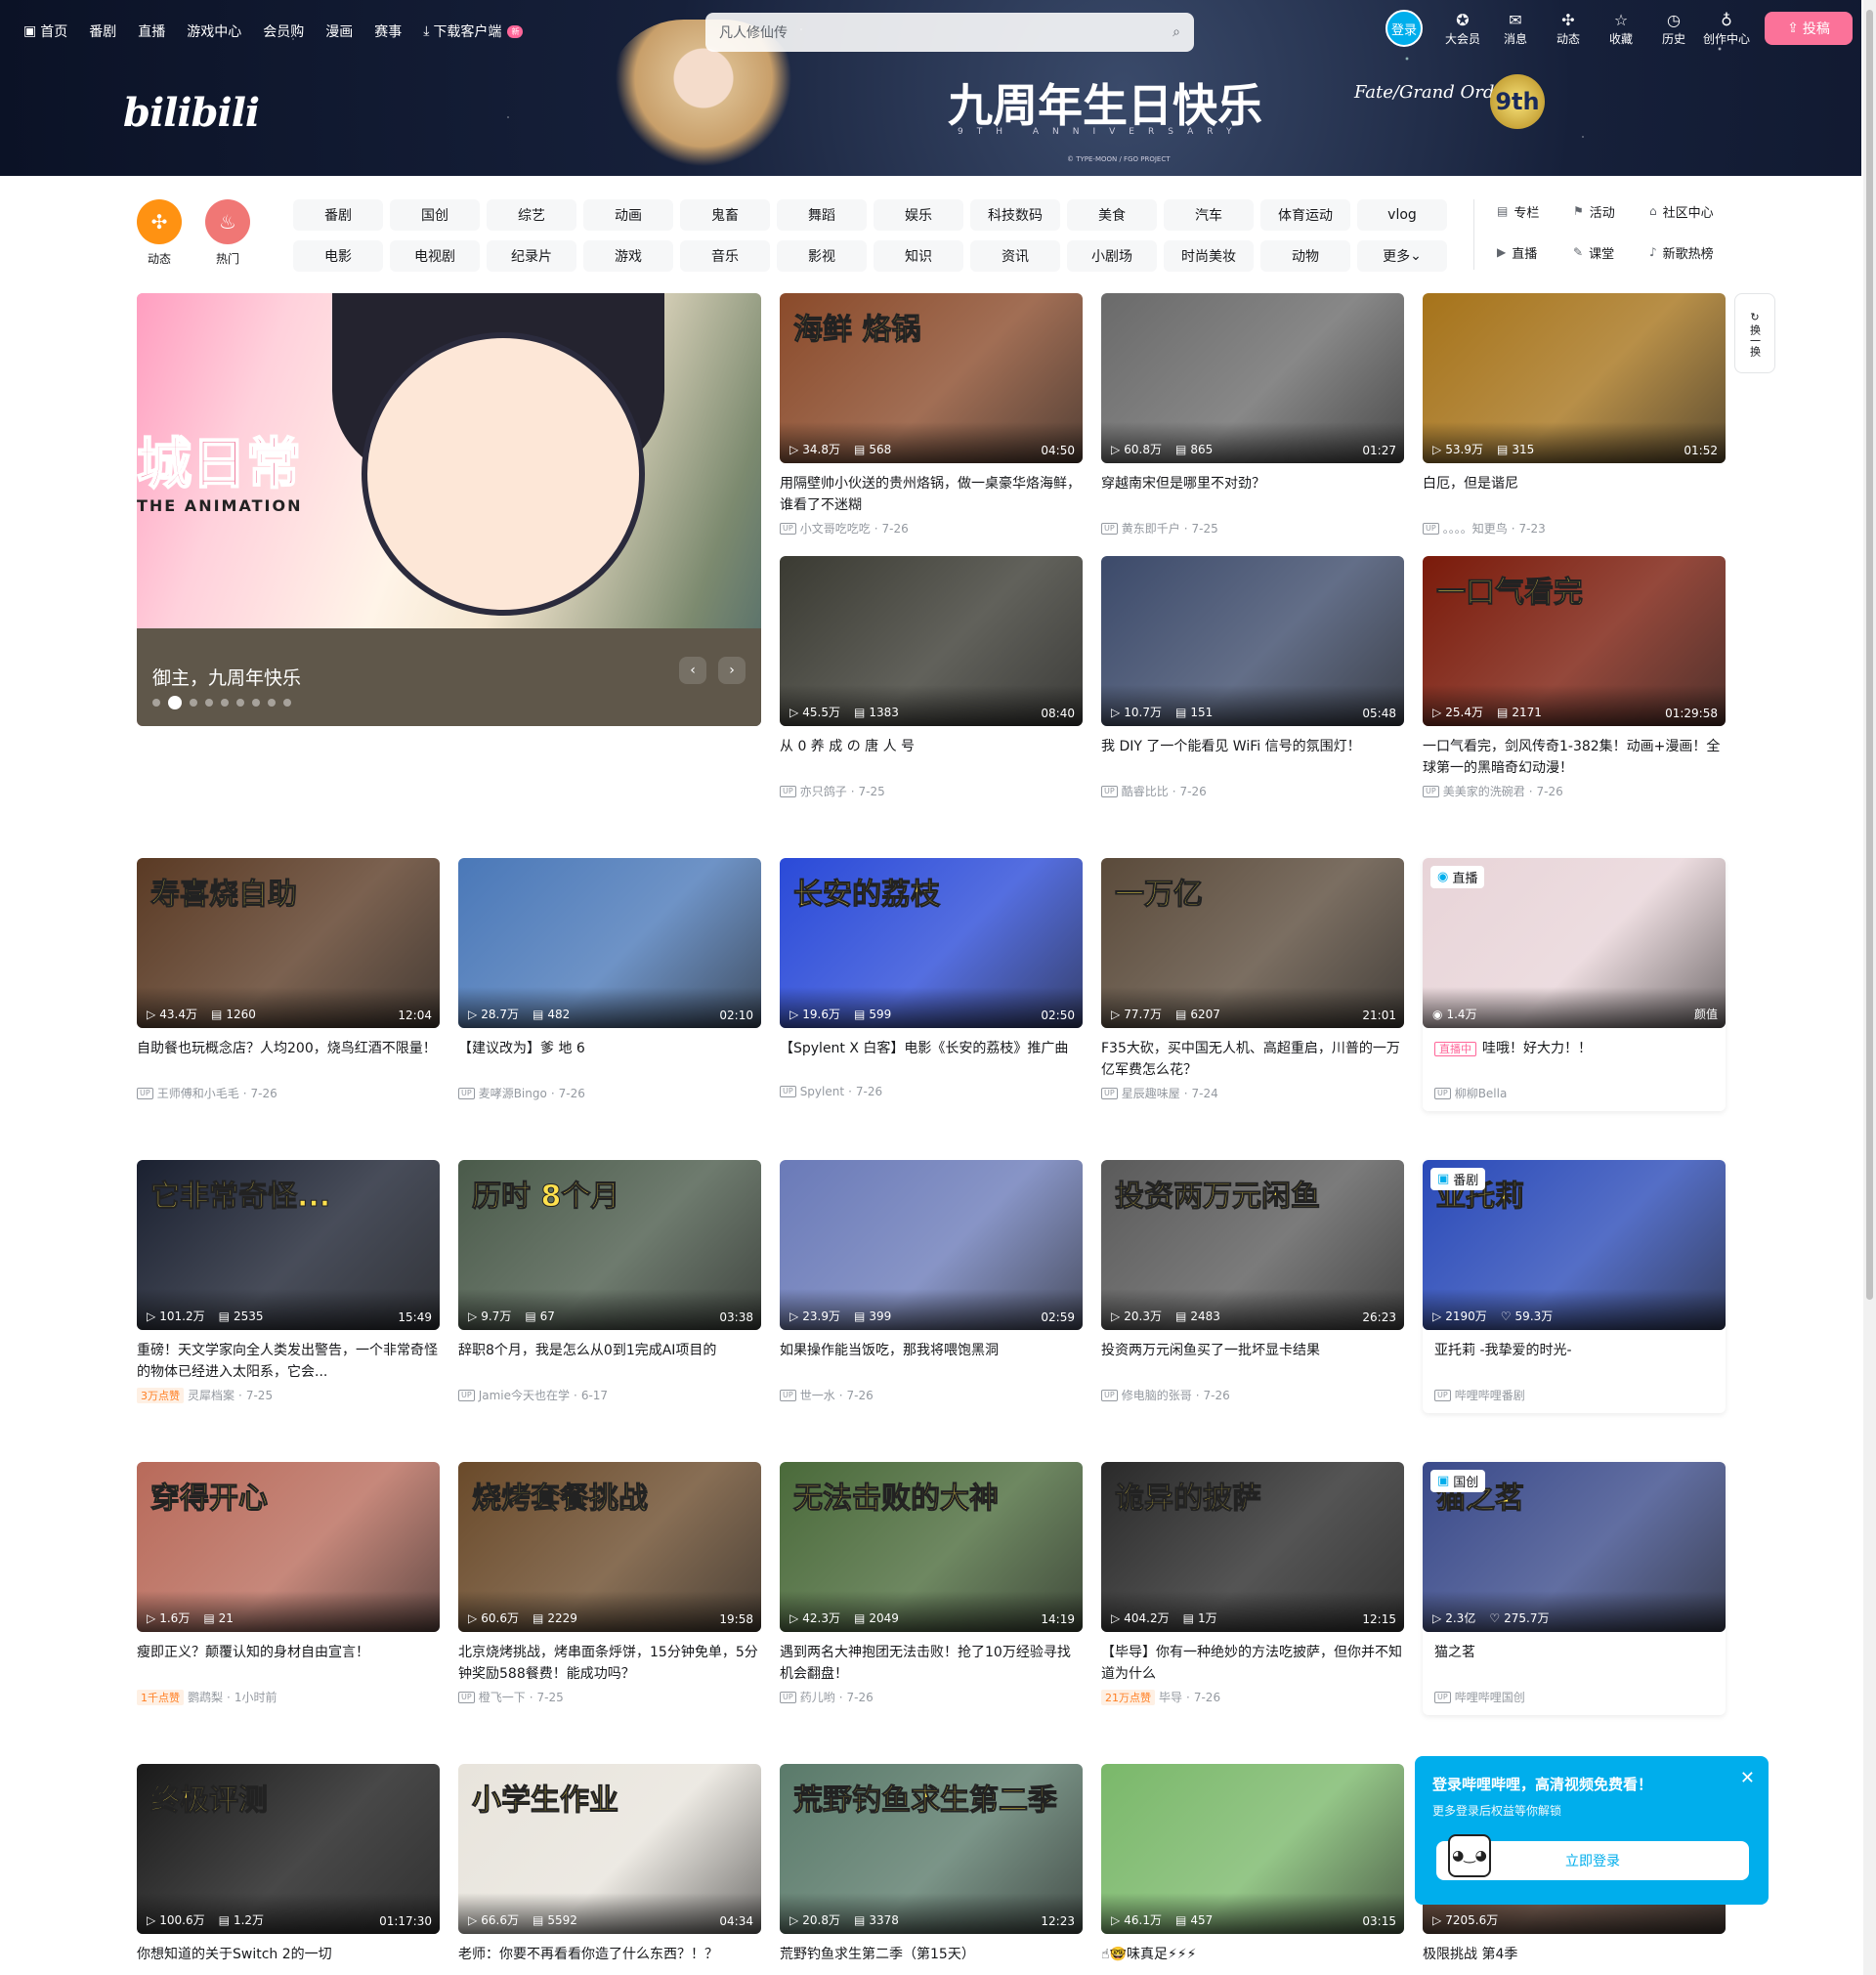 The width and height of the screenshot is (1876, 1975). What do you see at coordinates (1490, 1697) in the screenshot?
I see `video-author: 哔哩哔哩国创` at bounding box center [1490, 1697].